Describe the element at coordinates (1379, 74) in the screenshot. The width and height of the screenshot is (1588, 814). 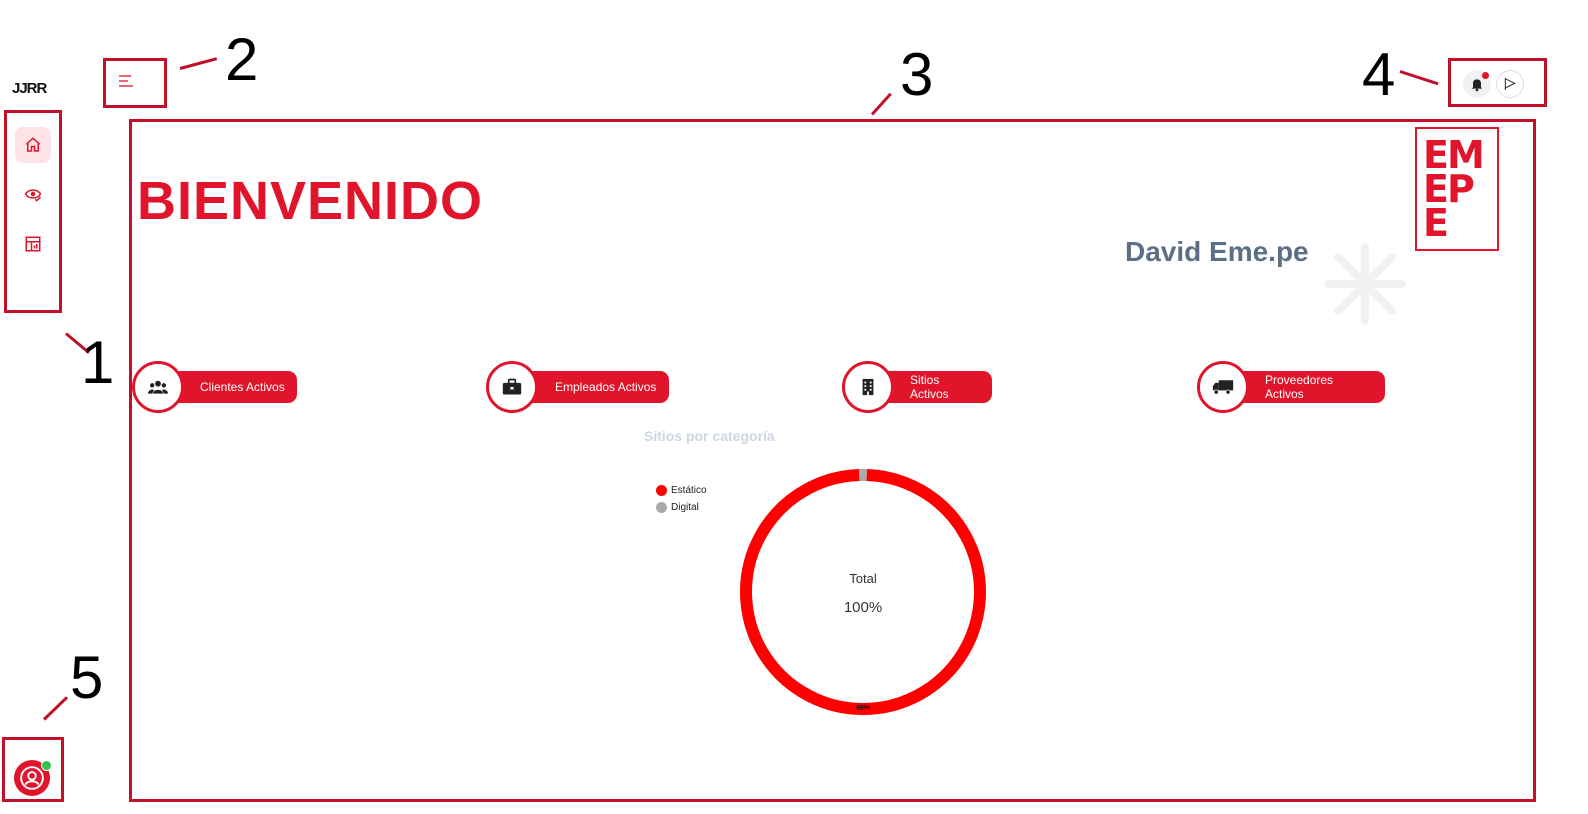
I see `annotation-number-4: 4` at that location.